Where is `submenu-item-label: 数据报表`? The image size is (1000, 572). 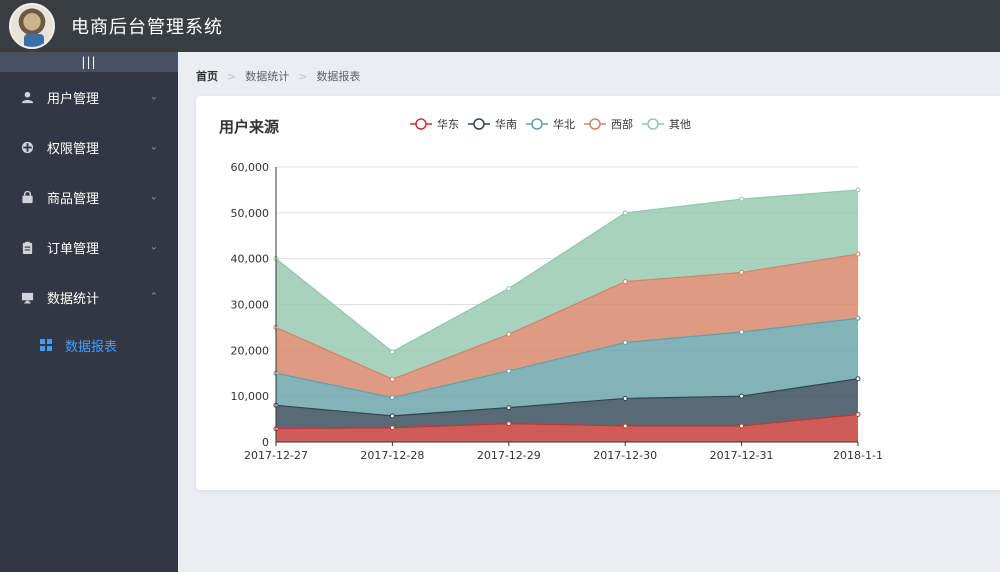
submenu-item-label: 数据报表 is located at coordinates (91, 347).